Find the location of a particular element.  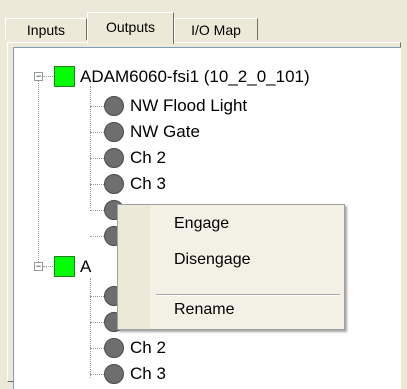

tab-strip: Inputs Outputs I/O Map is located at coordinates (203, 22).